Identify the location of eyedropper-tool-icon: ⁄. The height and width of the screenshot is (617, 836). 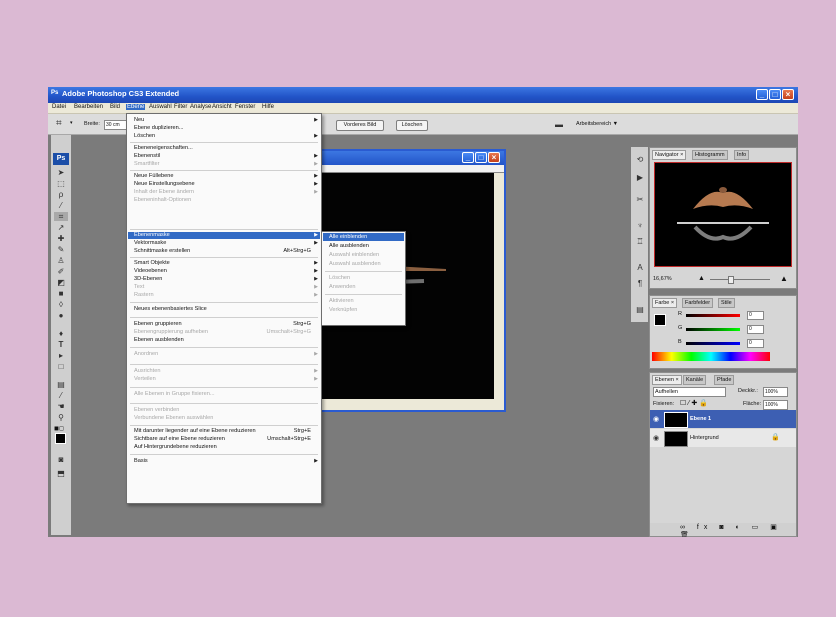
(61, 395).